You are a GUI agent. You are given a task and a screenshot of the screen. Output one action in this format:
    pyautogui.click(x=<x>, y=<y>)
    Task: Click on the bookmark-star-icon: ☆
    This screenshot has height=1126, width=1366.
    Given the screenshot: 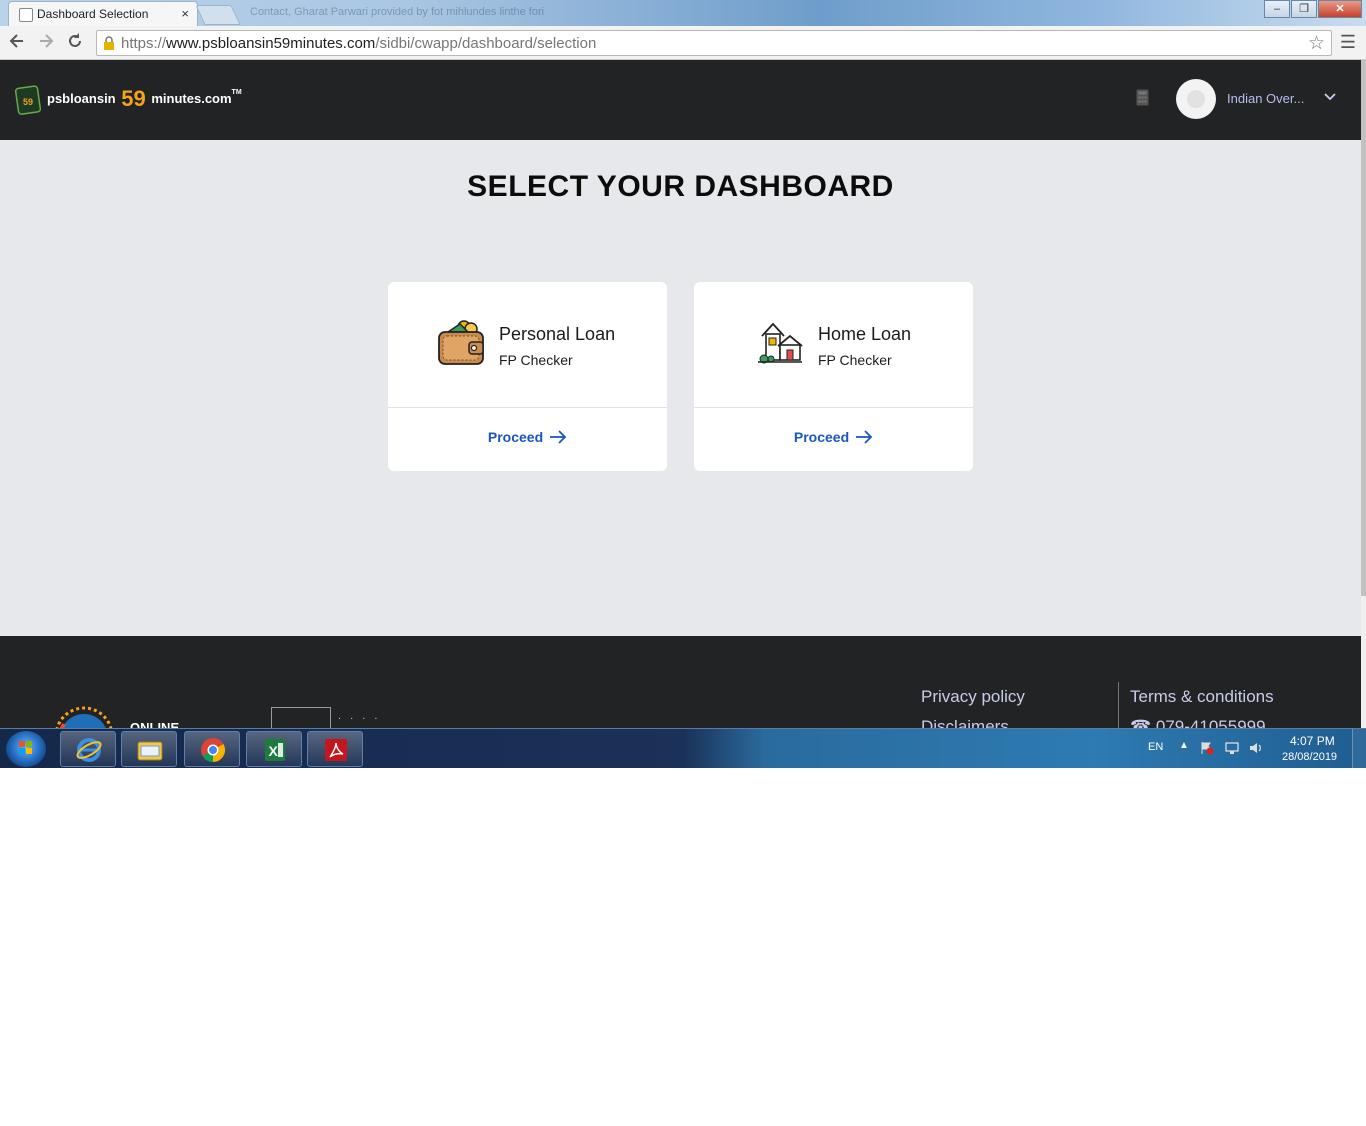 What is the action you would take?
    pyautogui.click(x=1316, y=43)
    